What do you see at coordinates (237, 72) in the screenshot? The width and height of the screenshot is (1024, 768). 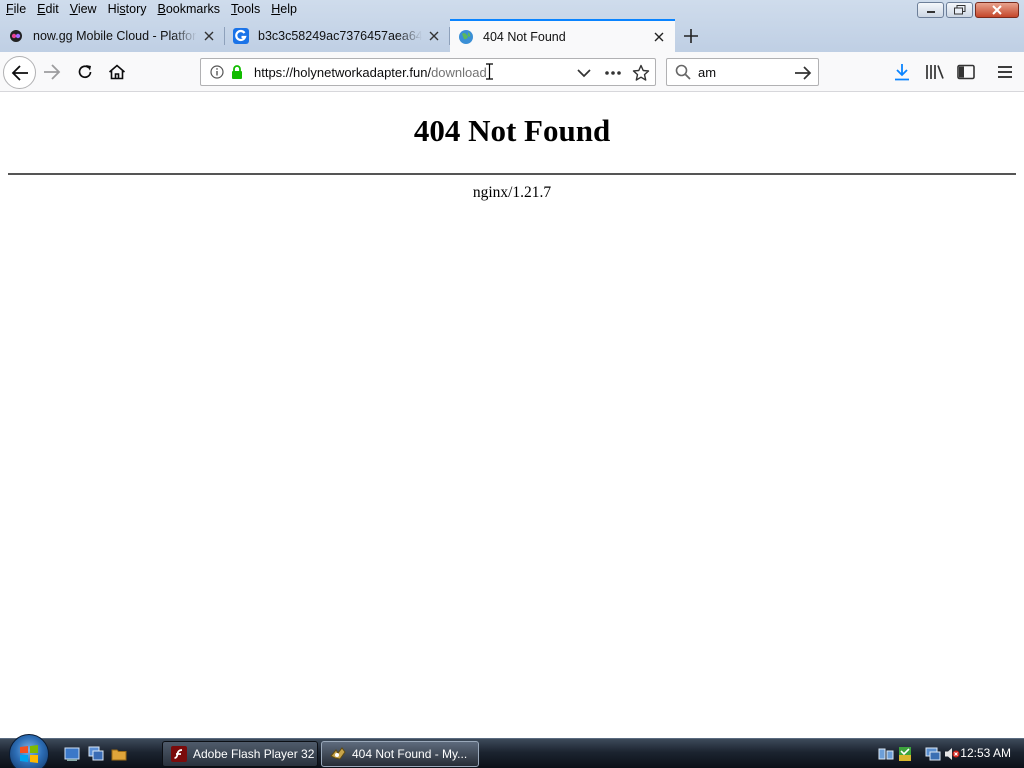 I see `secure-lock-icon` at bounding box center [237, 72].